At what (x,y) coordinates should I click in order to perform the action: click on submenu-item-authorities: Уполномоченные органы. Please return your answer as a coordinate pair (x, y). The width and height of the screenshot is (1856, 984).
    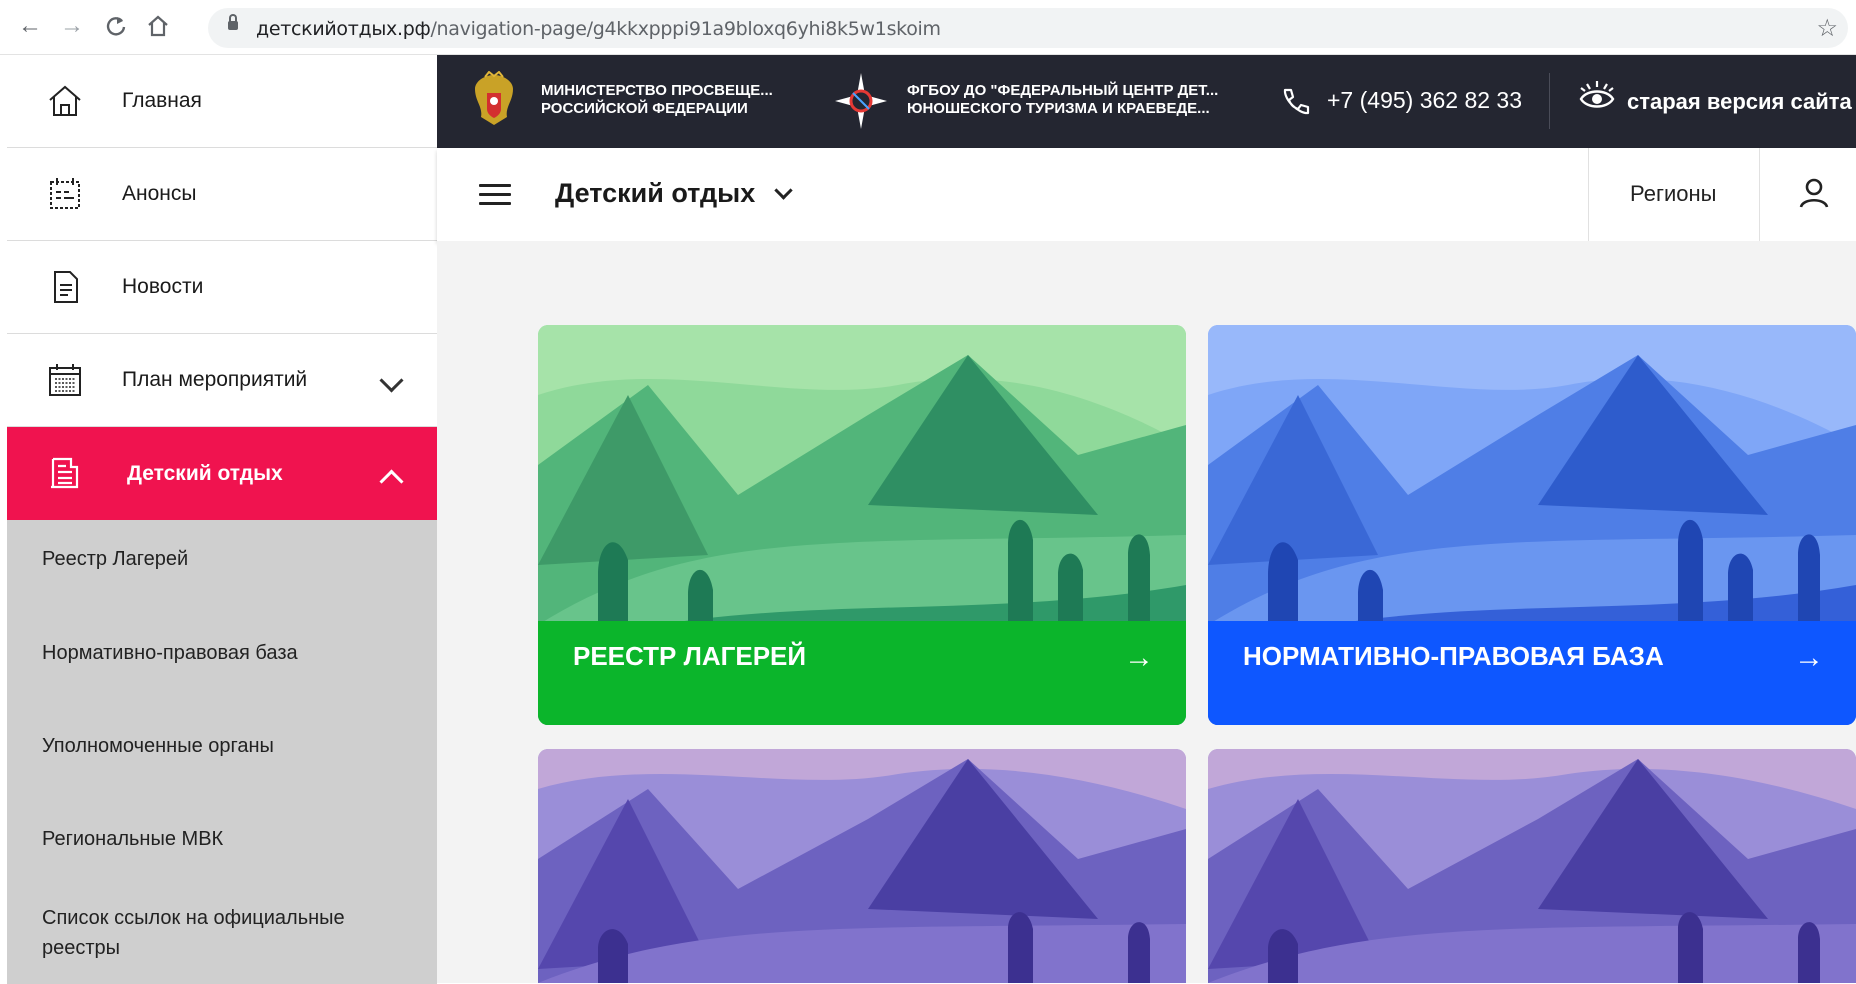
    Looking at the image, I should click on (222, 746).